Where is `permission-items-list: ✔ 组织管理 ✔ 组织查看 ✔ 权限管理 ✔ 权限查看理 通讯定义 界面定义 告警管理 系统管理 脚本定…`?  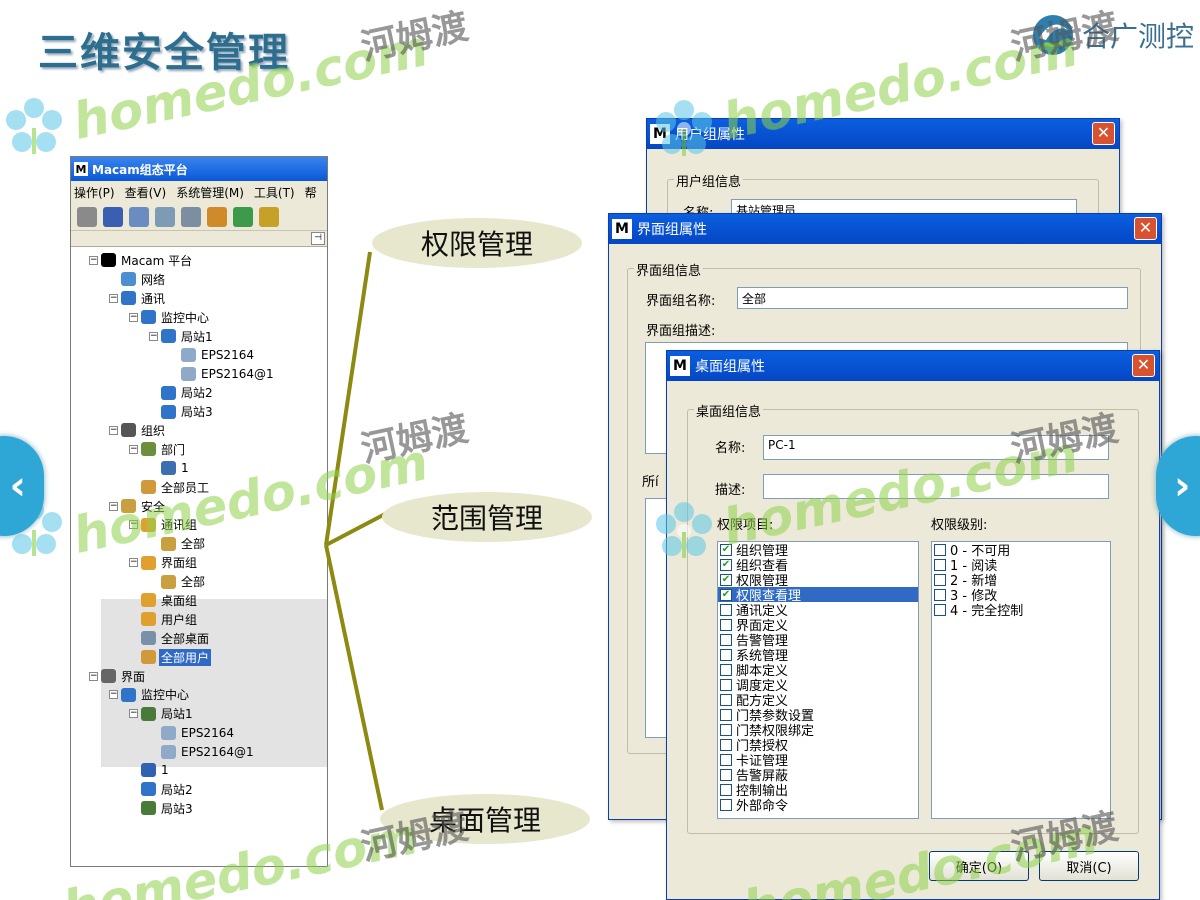
permission-items-list: ✔ 组织管理 ✔ 组织查看 ✔ 权限管理 ✔ 权限查看理 通讯定义 界面定义 告警管理 系统管理 脚本定… is located at coordinates (818, 680).